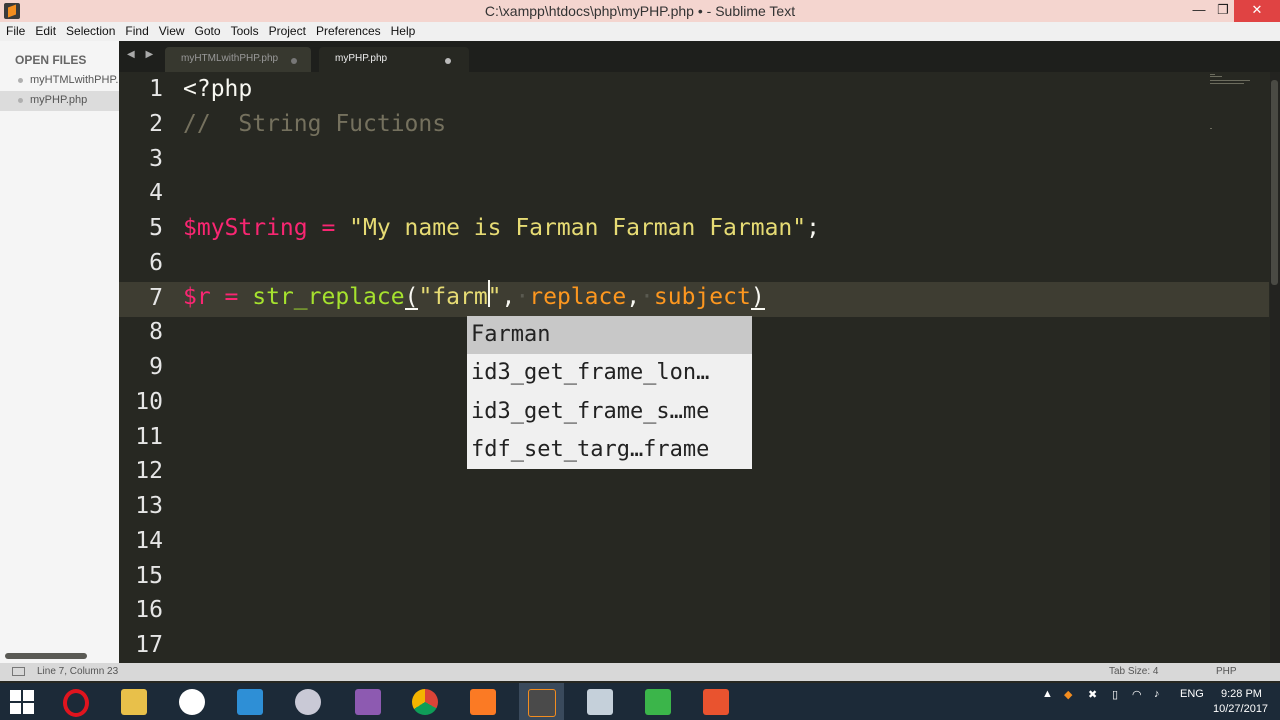  What do you see at coordinates (192, 702) in the screenshot?
I see `git-icon` at bounding box center [192, 702].